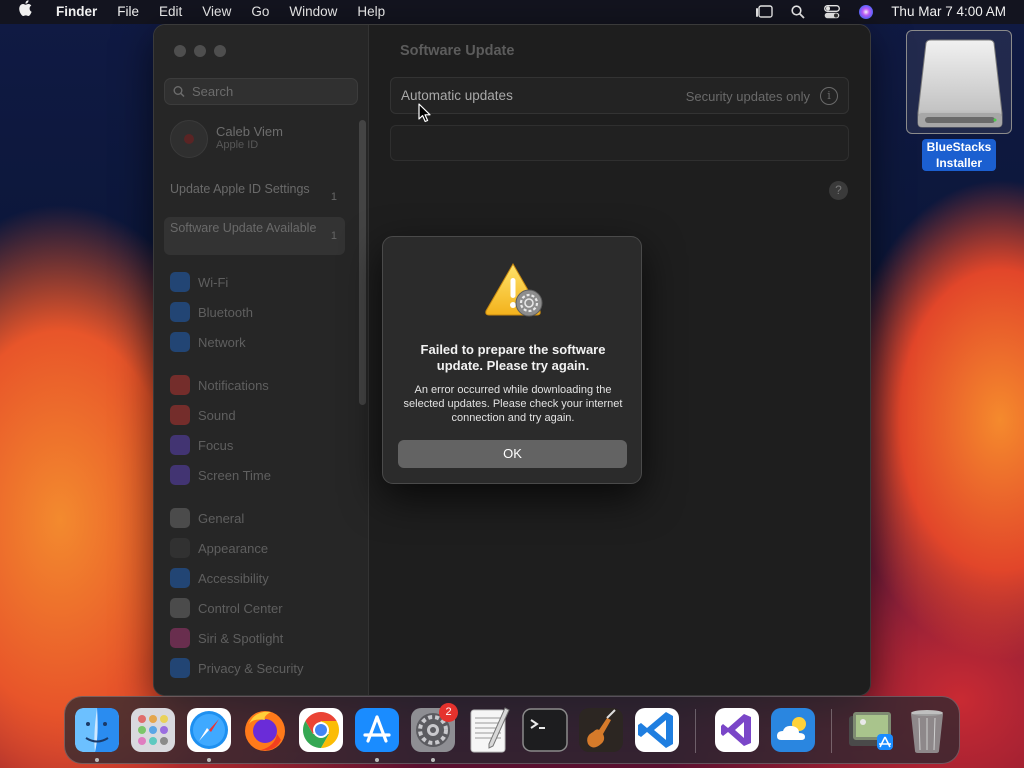 Image resolution: width=1024 pixels, height=768 pixels. I want to click on desktop-drive-bluestacks: BlueStacks Installer, so click(959, 102).